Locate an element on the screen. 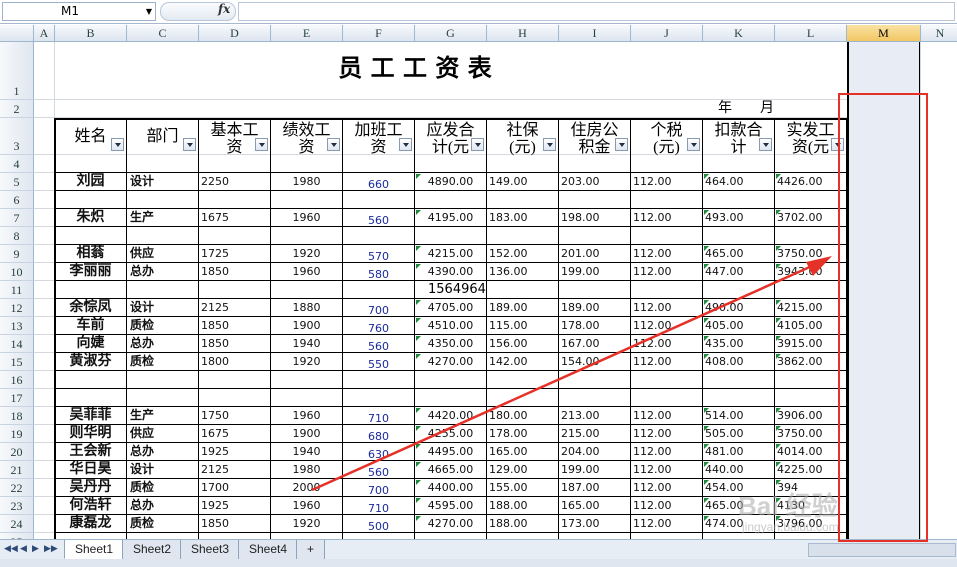  cell-housing: 167.00 is located at coordinates (595, 344).